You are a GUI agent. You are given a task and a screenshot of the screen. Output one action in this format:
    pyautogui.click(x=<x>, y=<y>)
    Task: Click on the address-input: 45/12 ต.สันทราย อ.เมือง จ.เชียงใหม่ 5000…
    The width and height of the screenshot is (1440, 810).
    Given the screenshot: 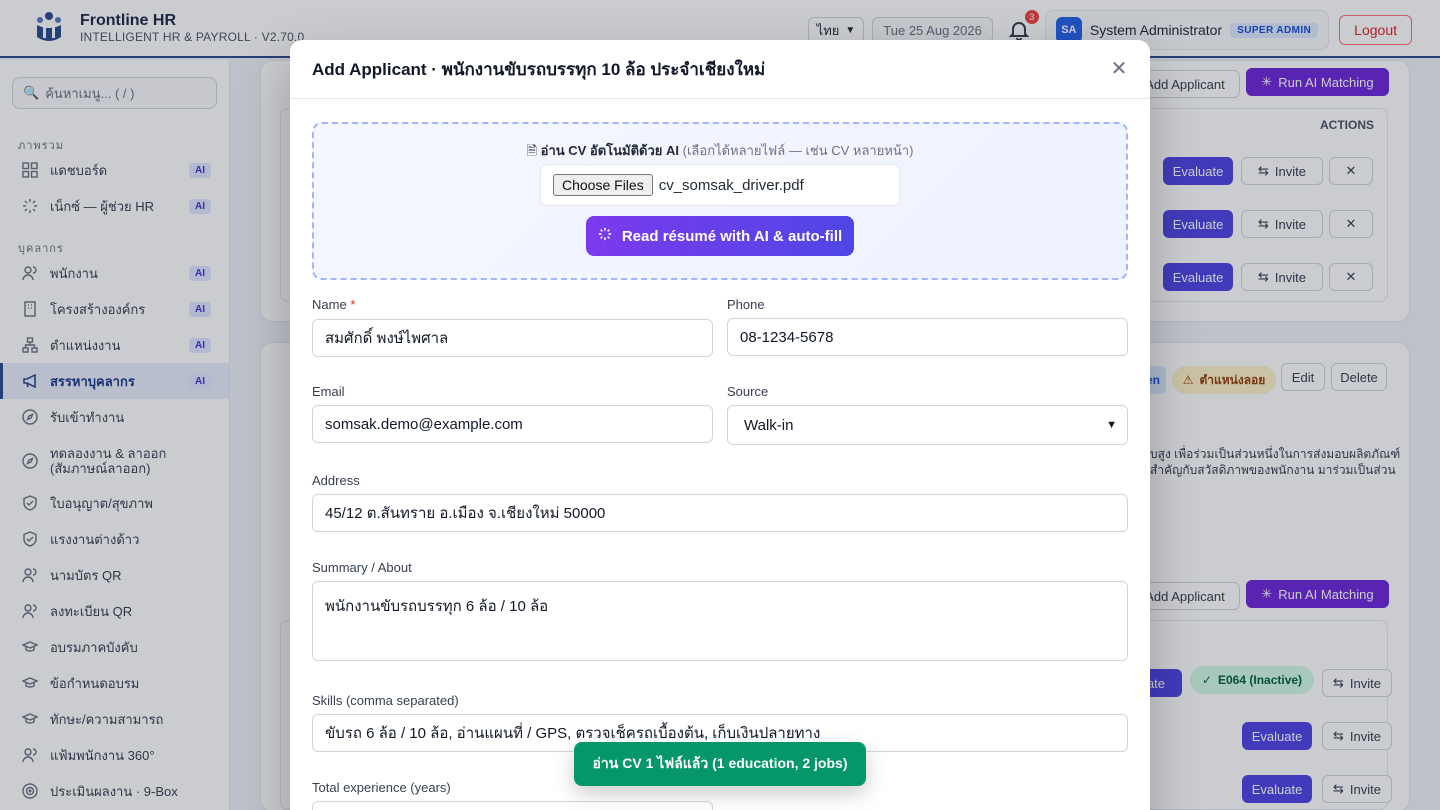 What is the action you would take?
    pyautogui.click(x=720, y=513)
    